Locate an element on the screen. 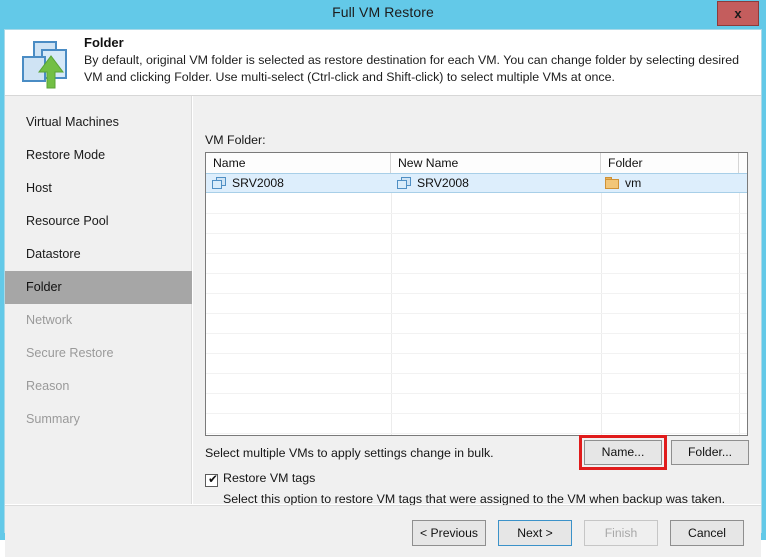  sidebar-item-resource-pool: Resource Pool is located at coordinates (98, 221).